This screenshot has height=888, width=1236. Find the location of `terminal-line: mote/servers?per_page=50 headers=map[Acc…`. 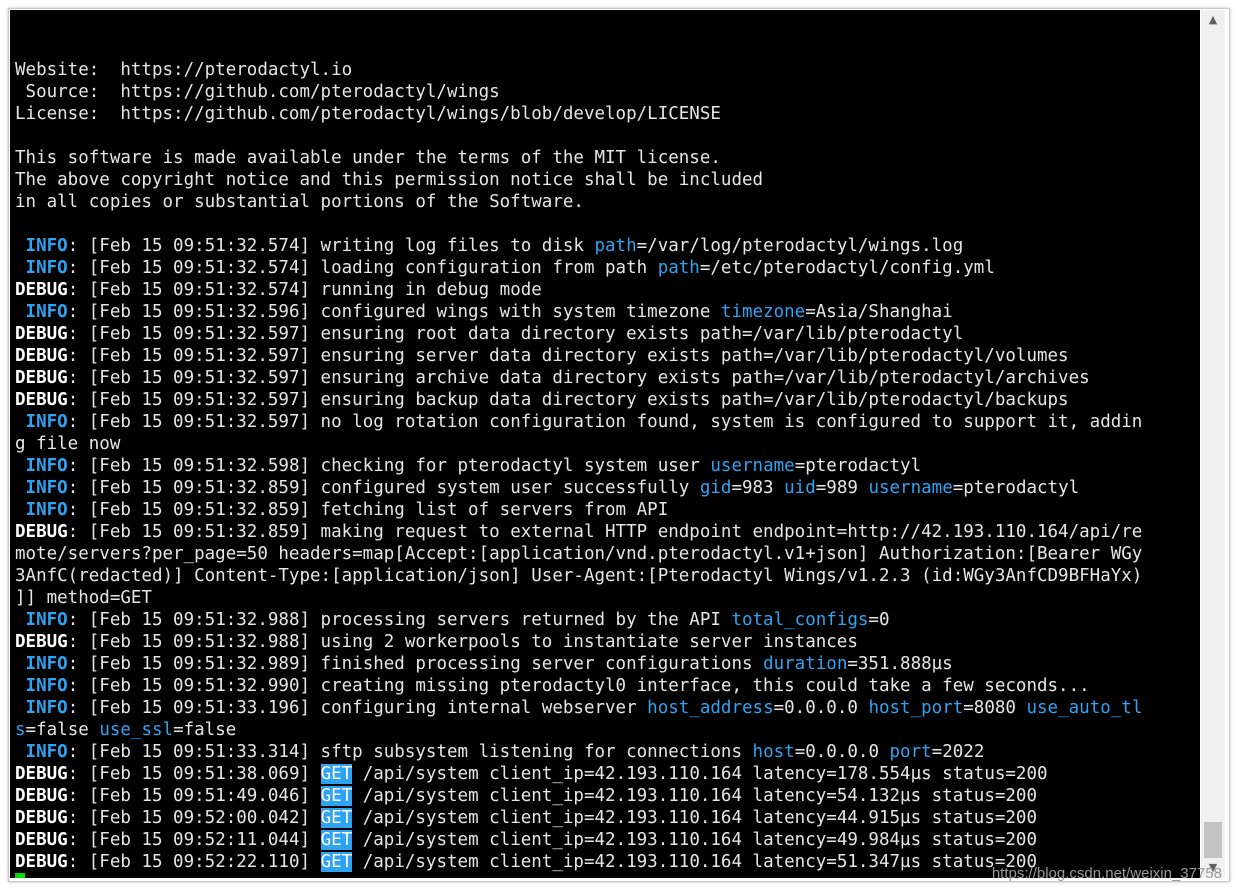

terminal-line: mote/servers?per_page=50 headers=map[Acc… is located at coordinates (578, 554).